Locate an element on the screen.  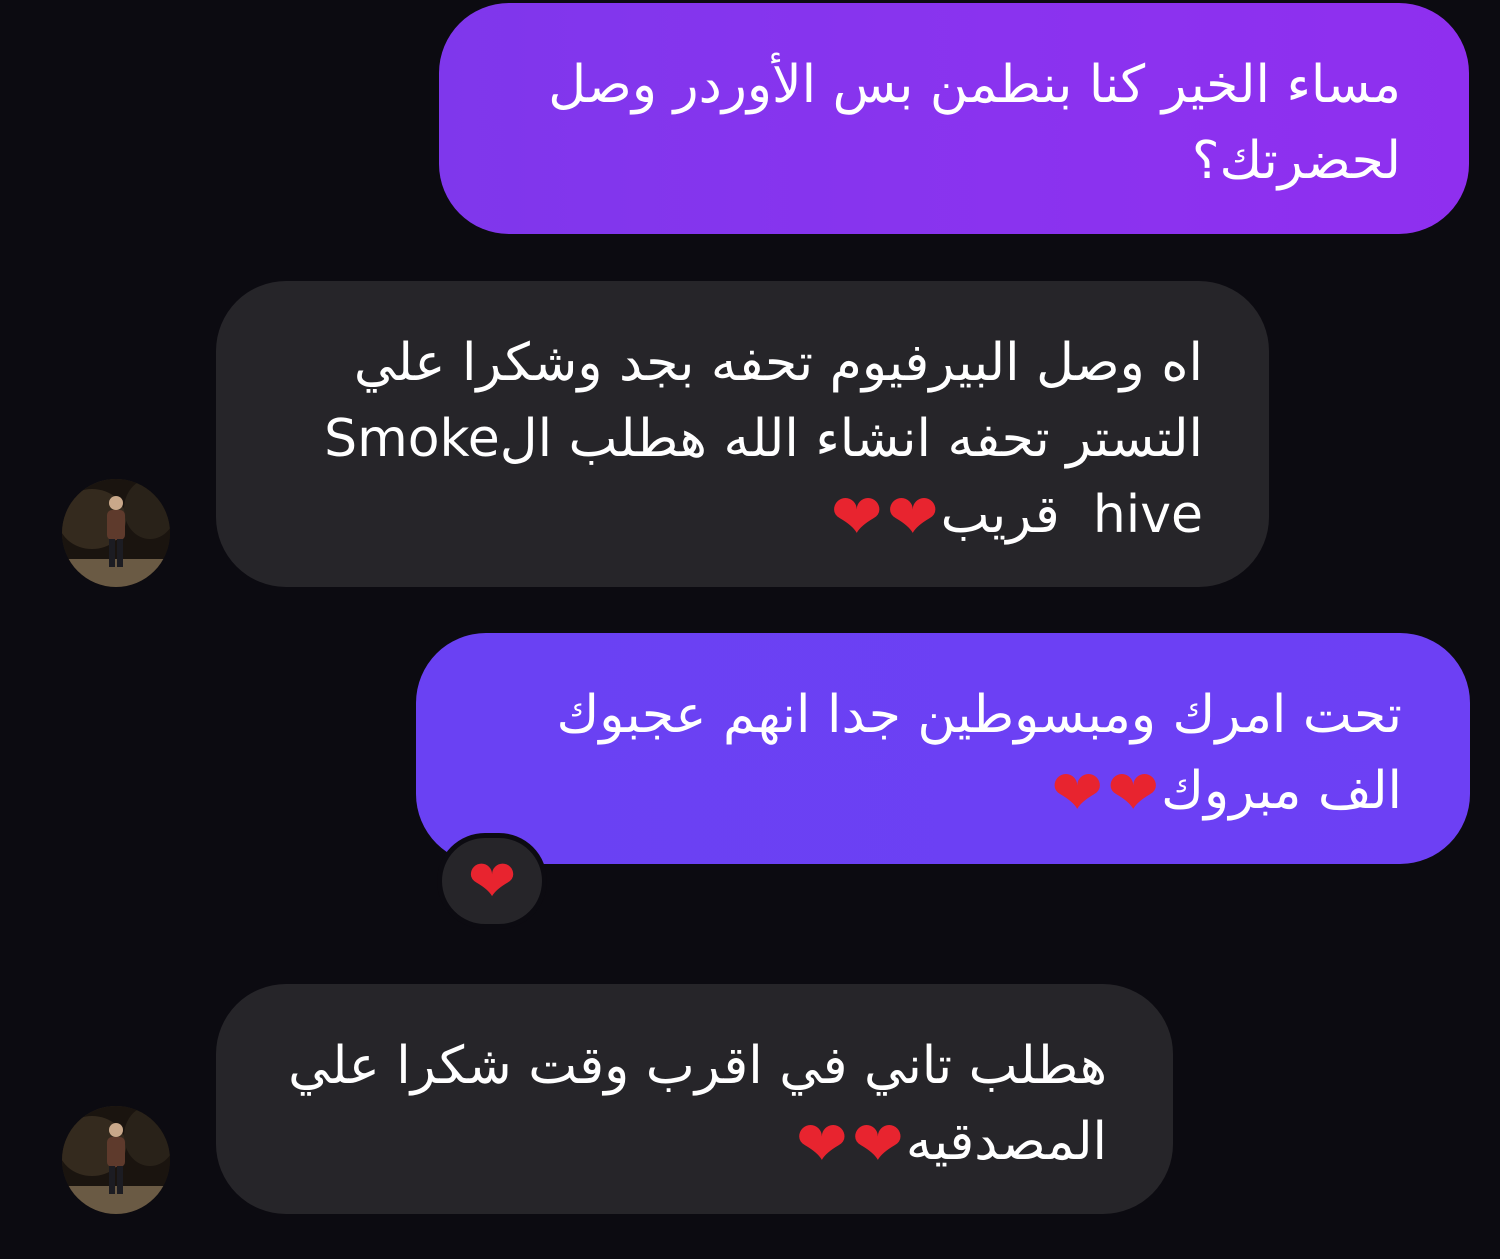
message-text-line: اه وصل البيرفيوم تحفه بجد وشكرا علي is located at coordinates (778, 363).